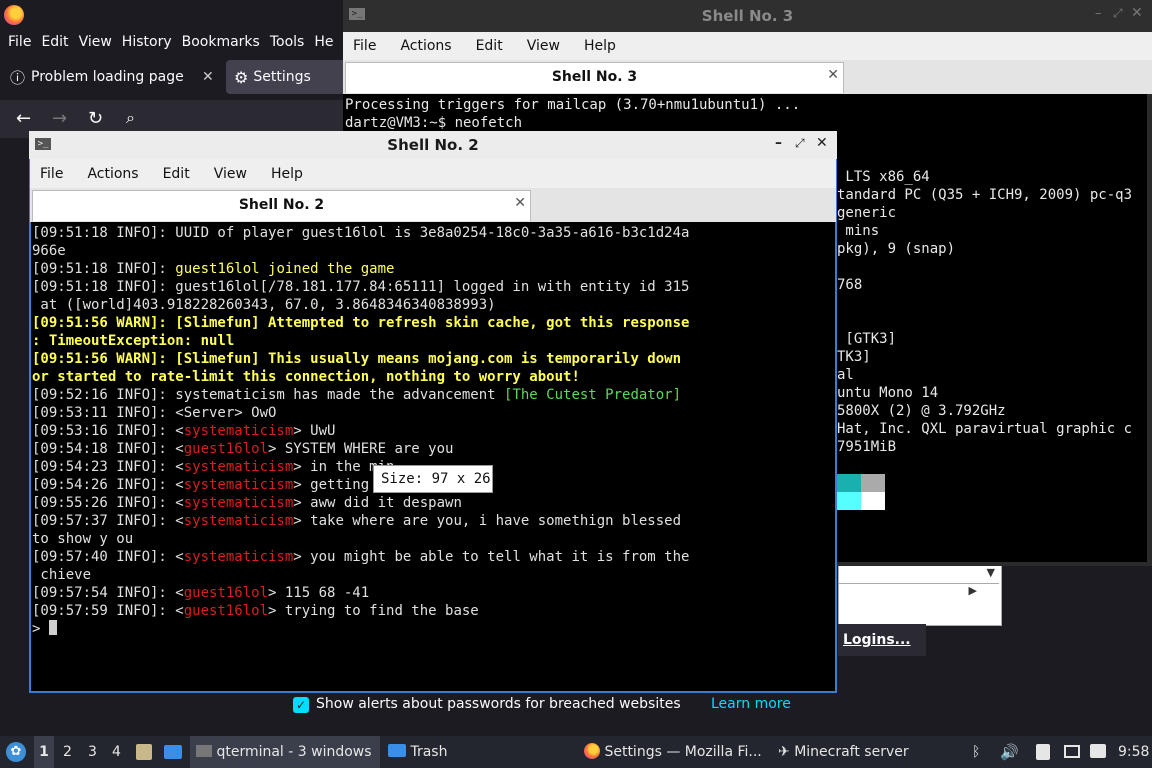  Describe the element at coordinates (888, 393) in the screenshot. I see `terminal-line: untu Mono 14` at that location.